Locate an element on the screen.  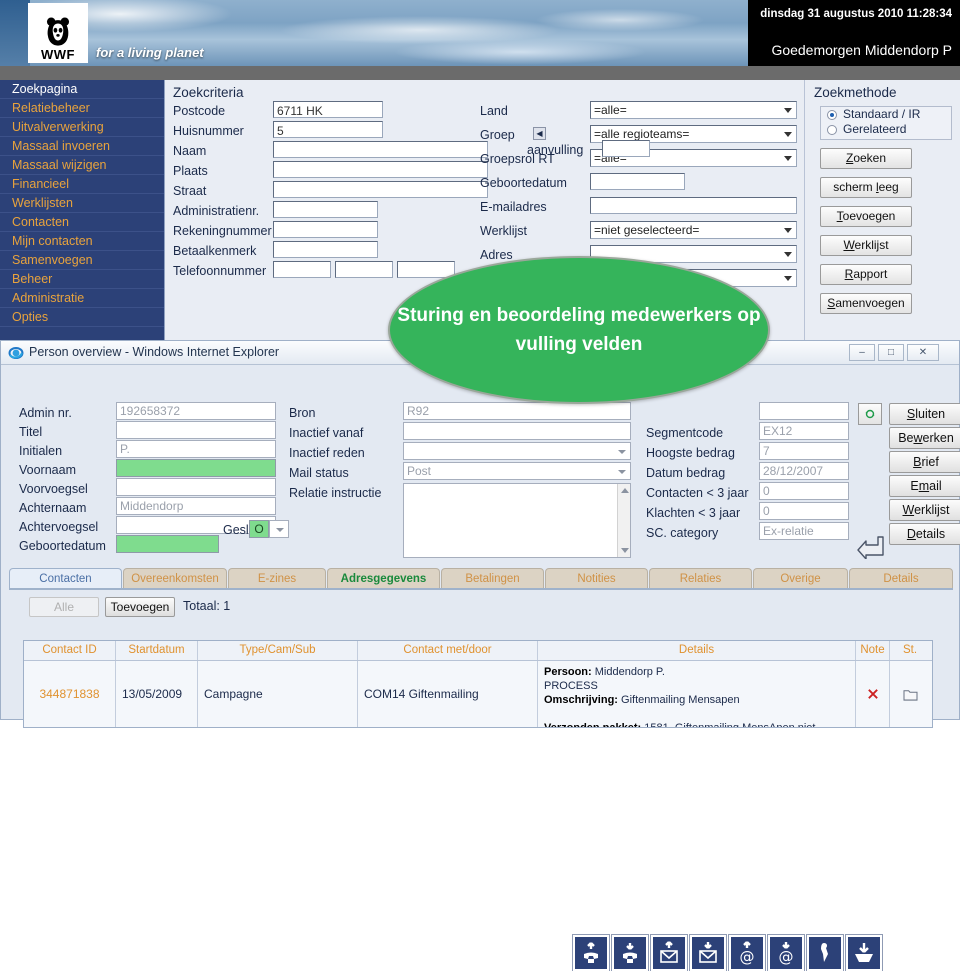
sidebar-item-samenvoegen: Samenvoegen is located at coordinates (82, 260).